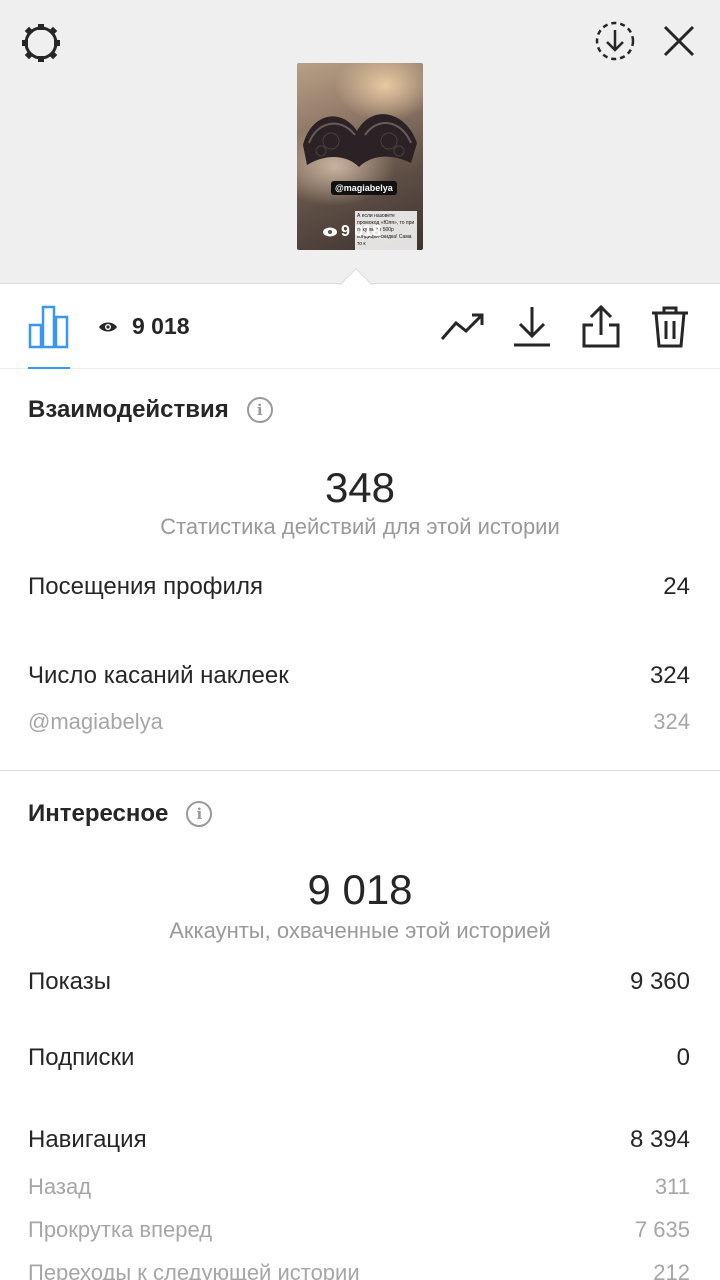  Describe the element at coordinates (359, 1229) in the screenshot. I see `stat-row-forward: Прокрутка вперед 7 635` at that location.